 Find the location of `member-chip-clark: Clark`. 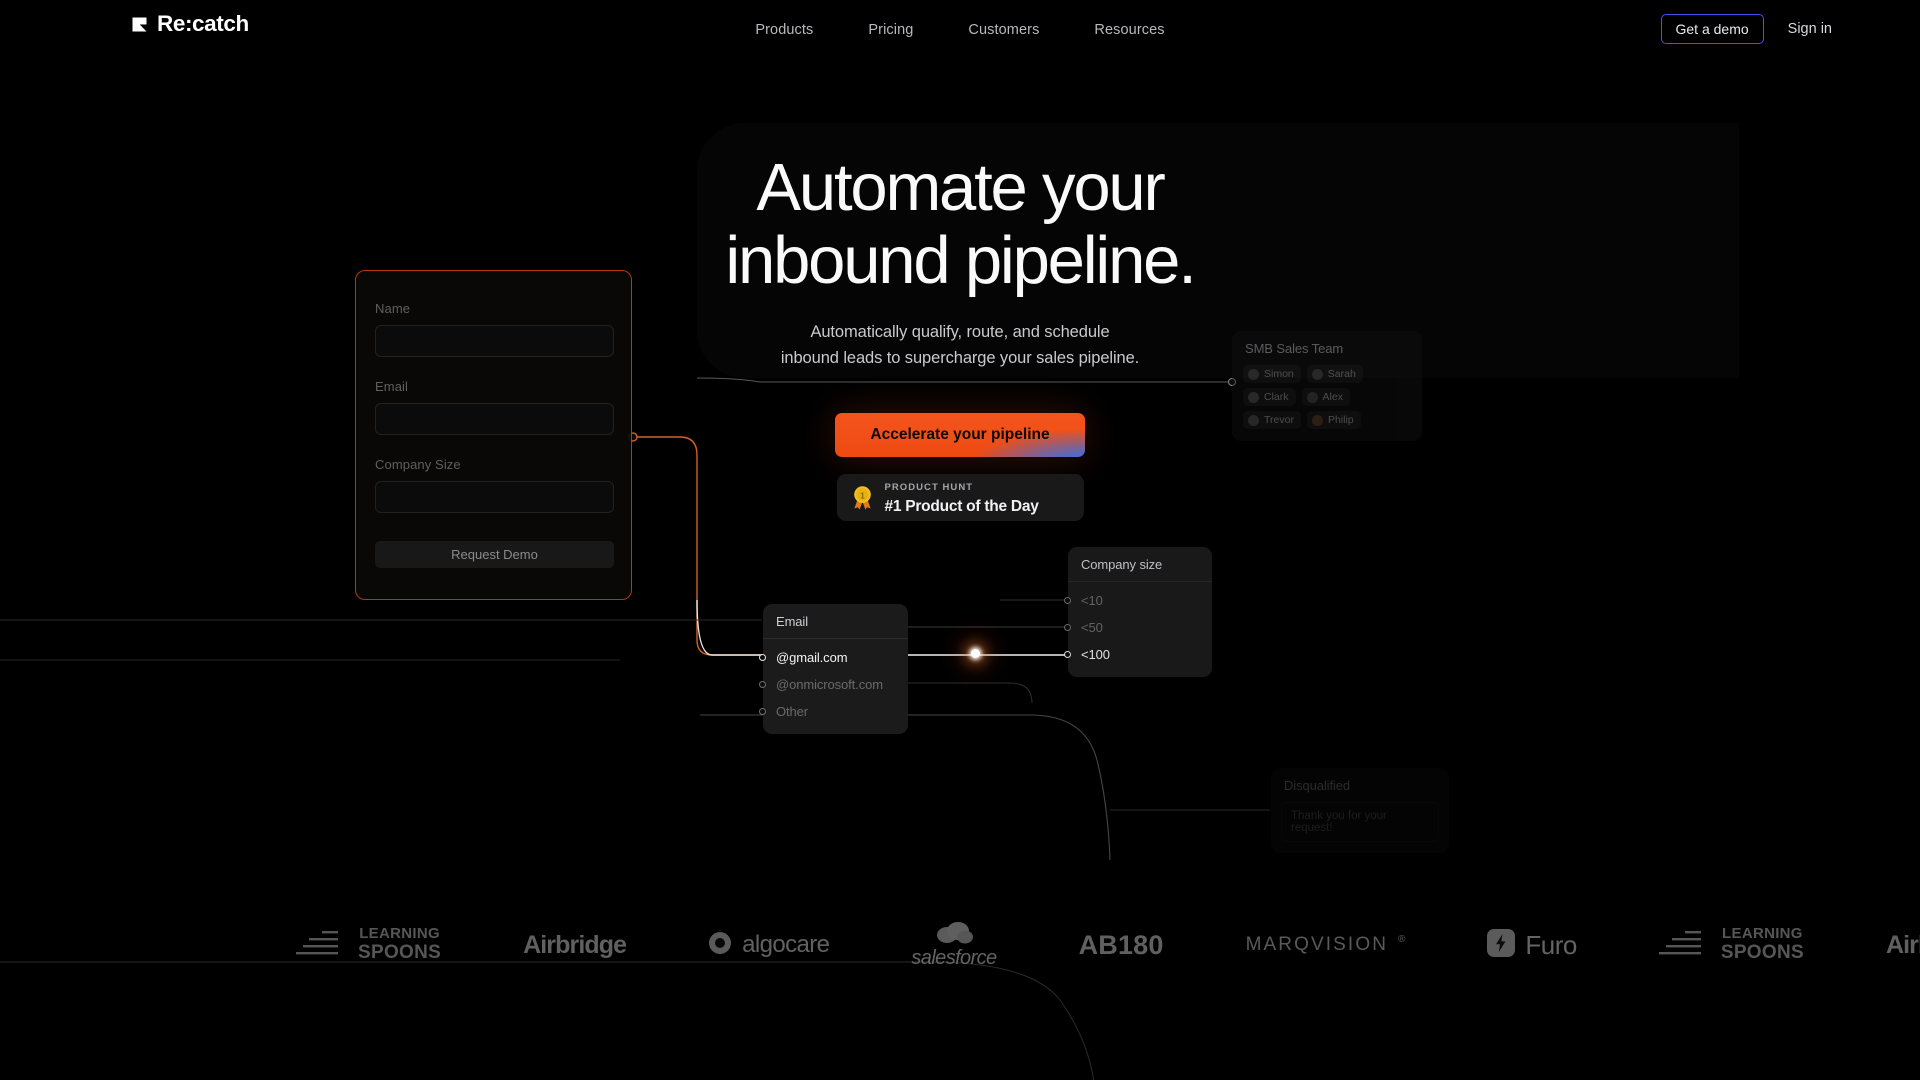

member-chip-clark: Clark is located at coordinates (1269, 397).